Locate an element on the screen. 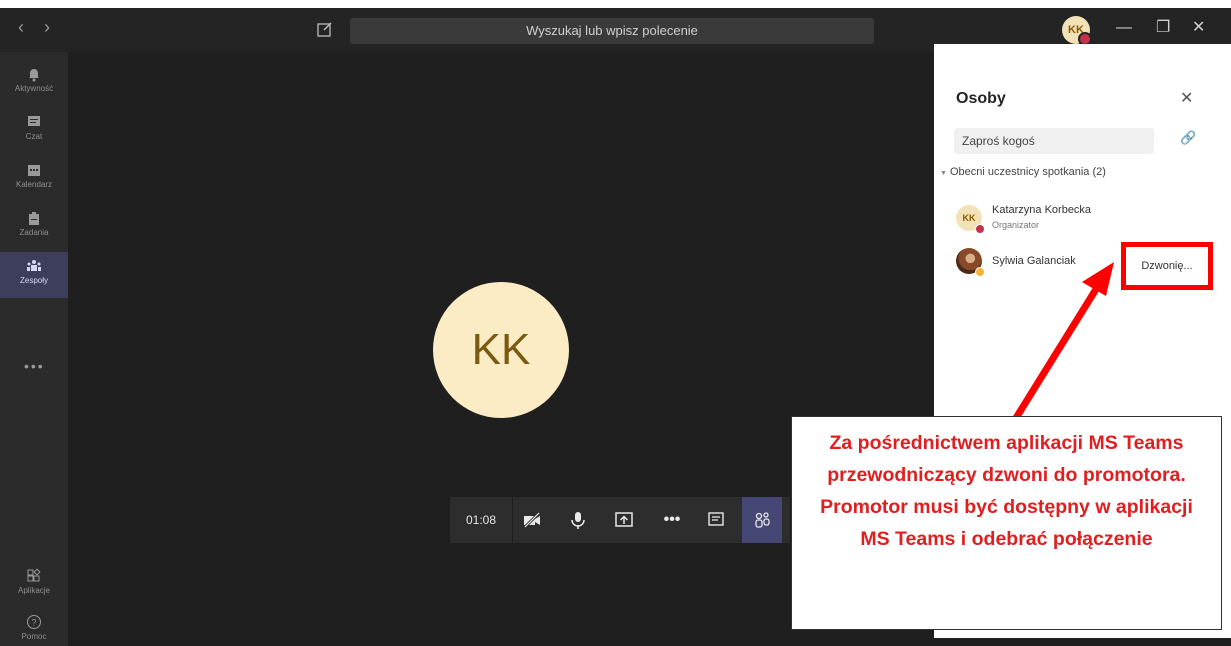  arrow-head is located at coordinates (1098, 279).